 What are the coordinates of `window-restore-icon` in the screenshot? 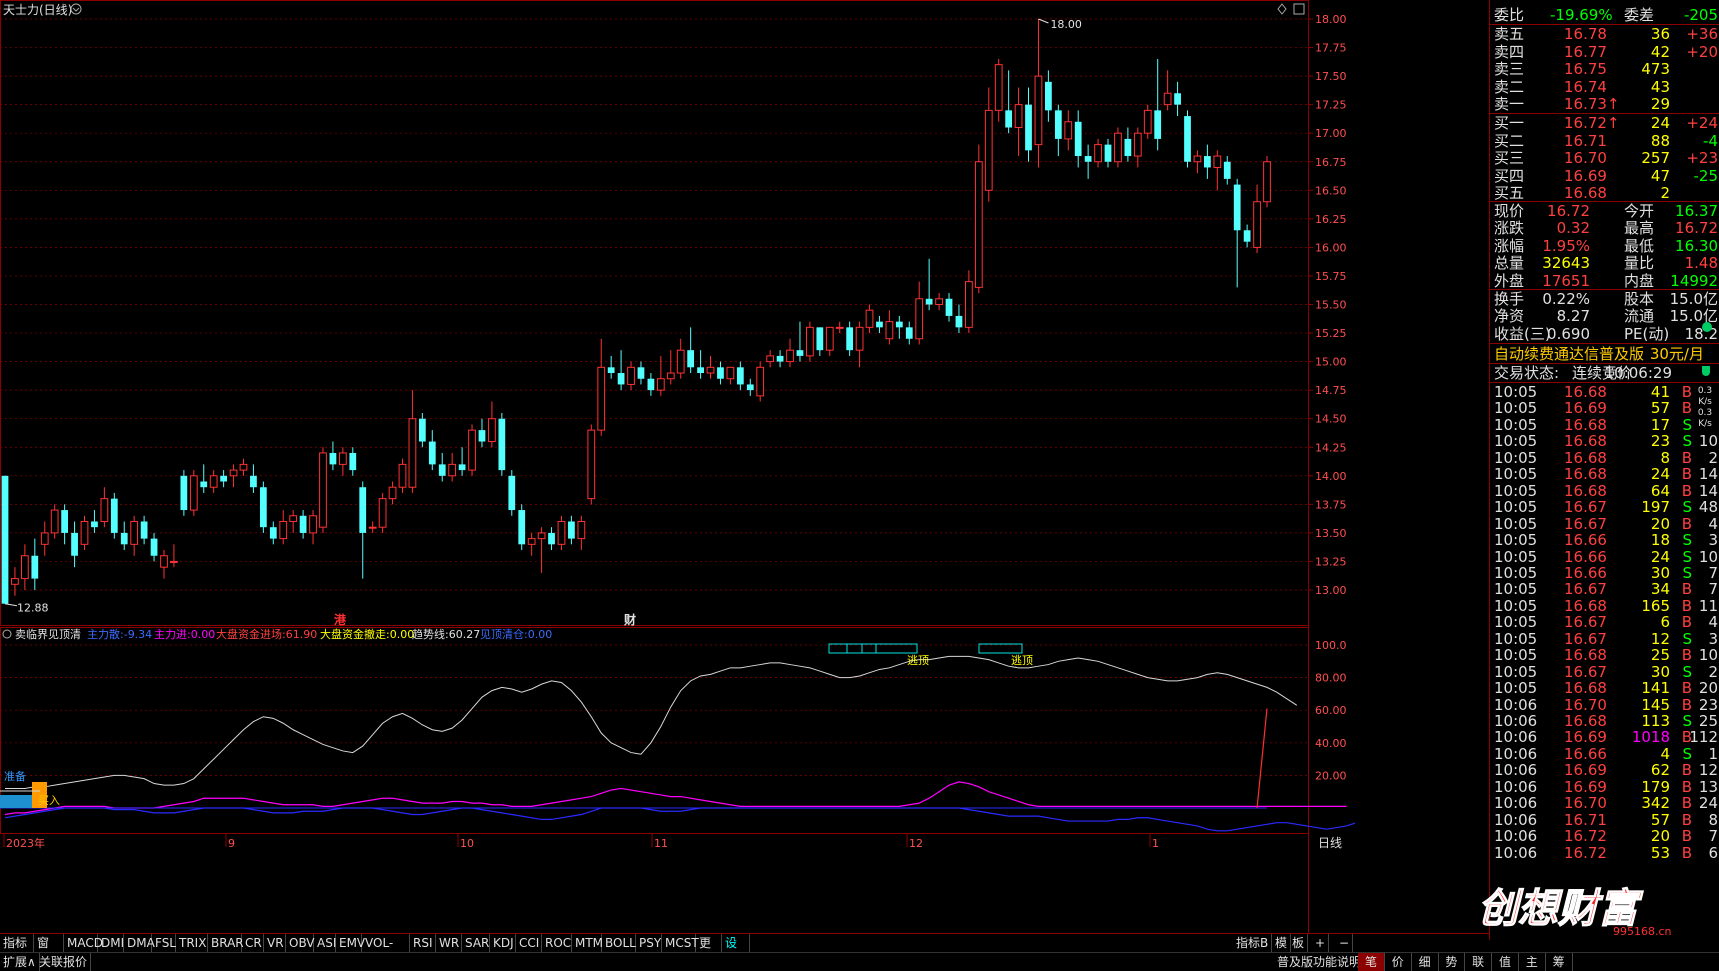 It's located at (1299, 9).